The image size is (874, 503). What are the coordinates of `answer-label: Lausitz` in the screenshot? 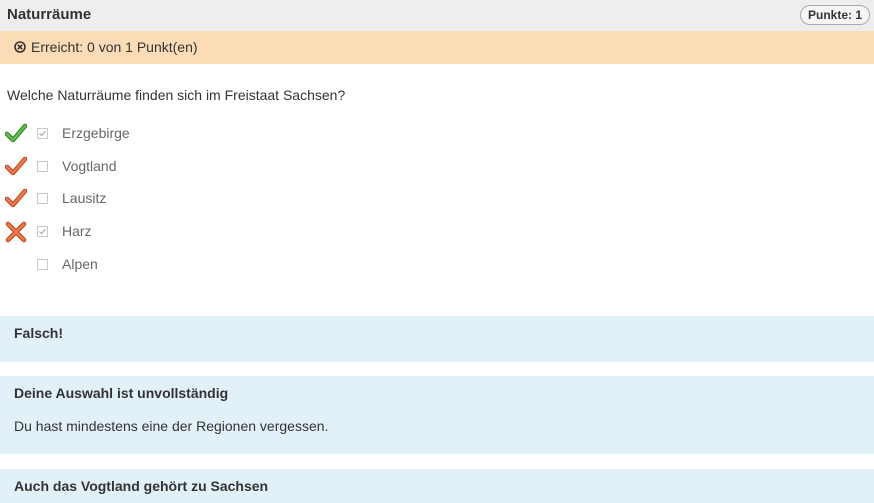 It's located at (84, 198).